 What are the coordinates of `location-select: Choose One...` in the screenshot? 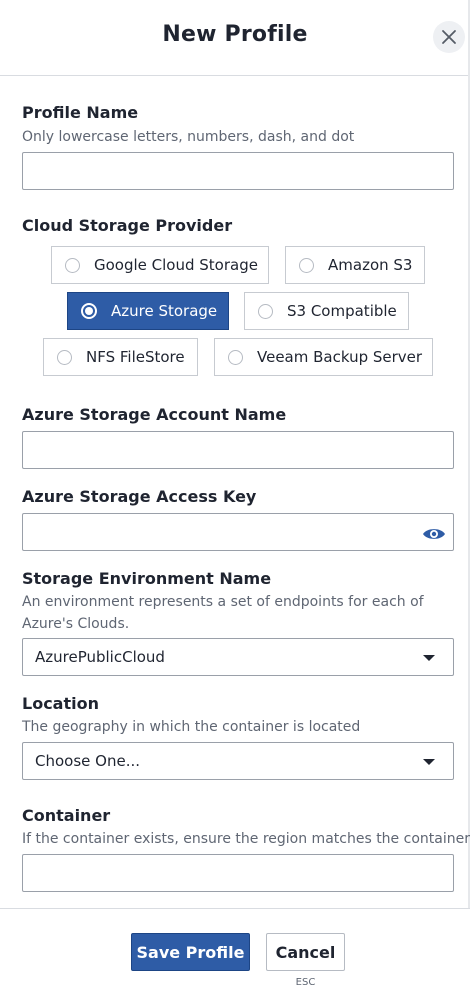 It's located at (238, 761).